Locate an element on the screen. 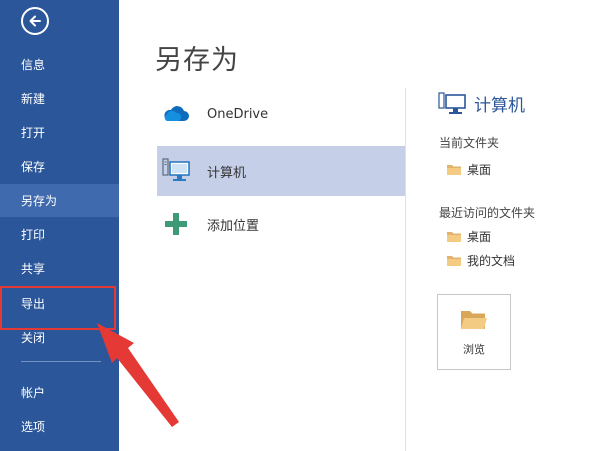 This screenshot has height=451, width=600. nav-item-save-as: 另存为 is located at coordinates (59, 200).